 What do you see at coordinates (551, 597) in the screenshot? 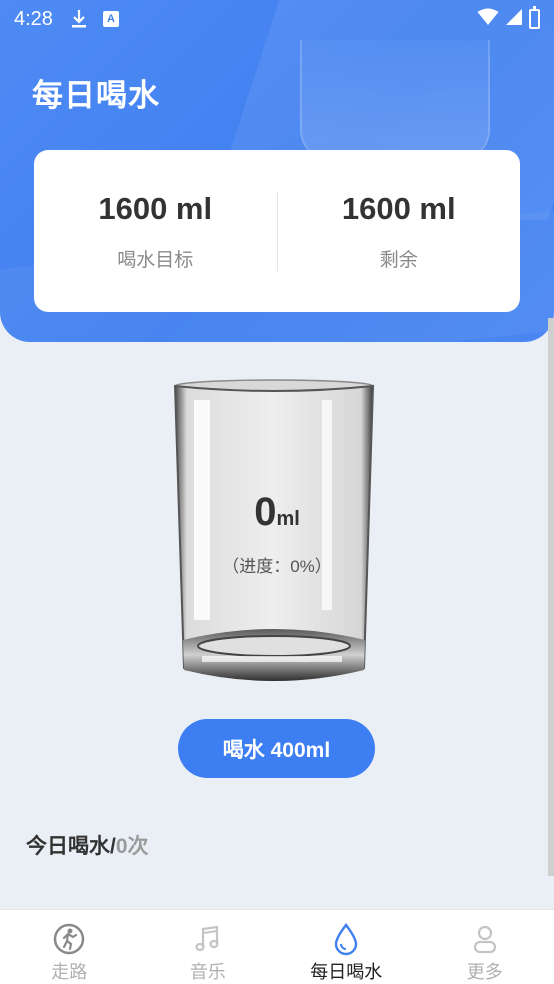
I see `scrollbar` at bounding box center [551, 597].